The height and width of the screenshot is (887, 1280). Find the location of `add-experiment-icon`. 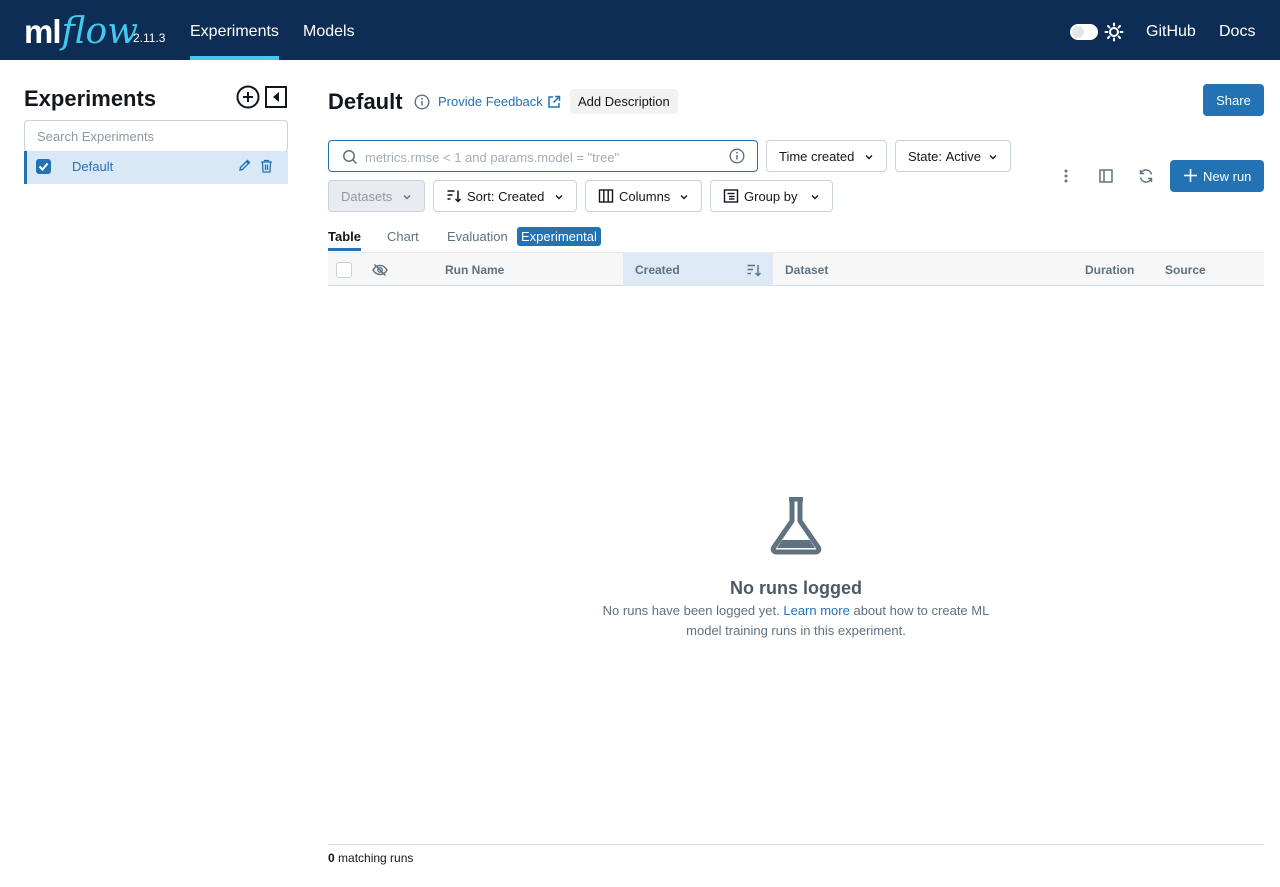

add-experiment-icon is located at coordinates (248, 97).